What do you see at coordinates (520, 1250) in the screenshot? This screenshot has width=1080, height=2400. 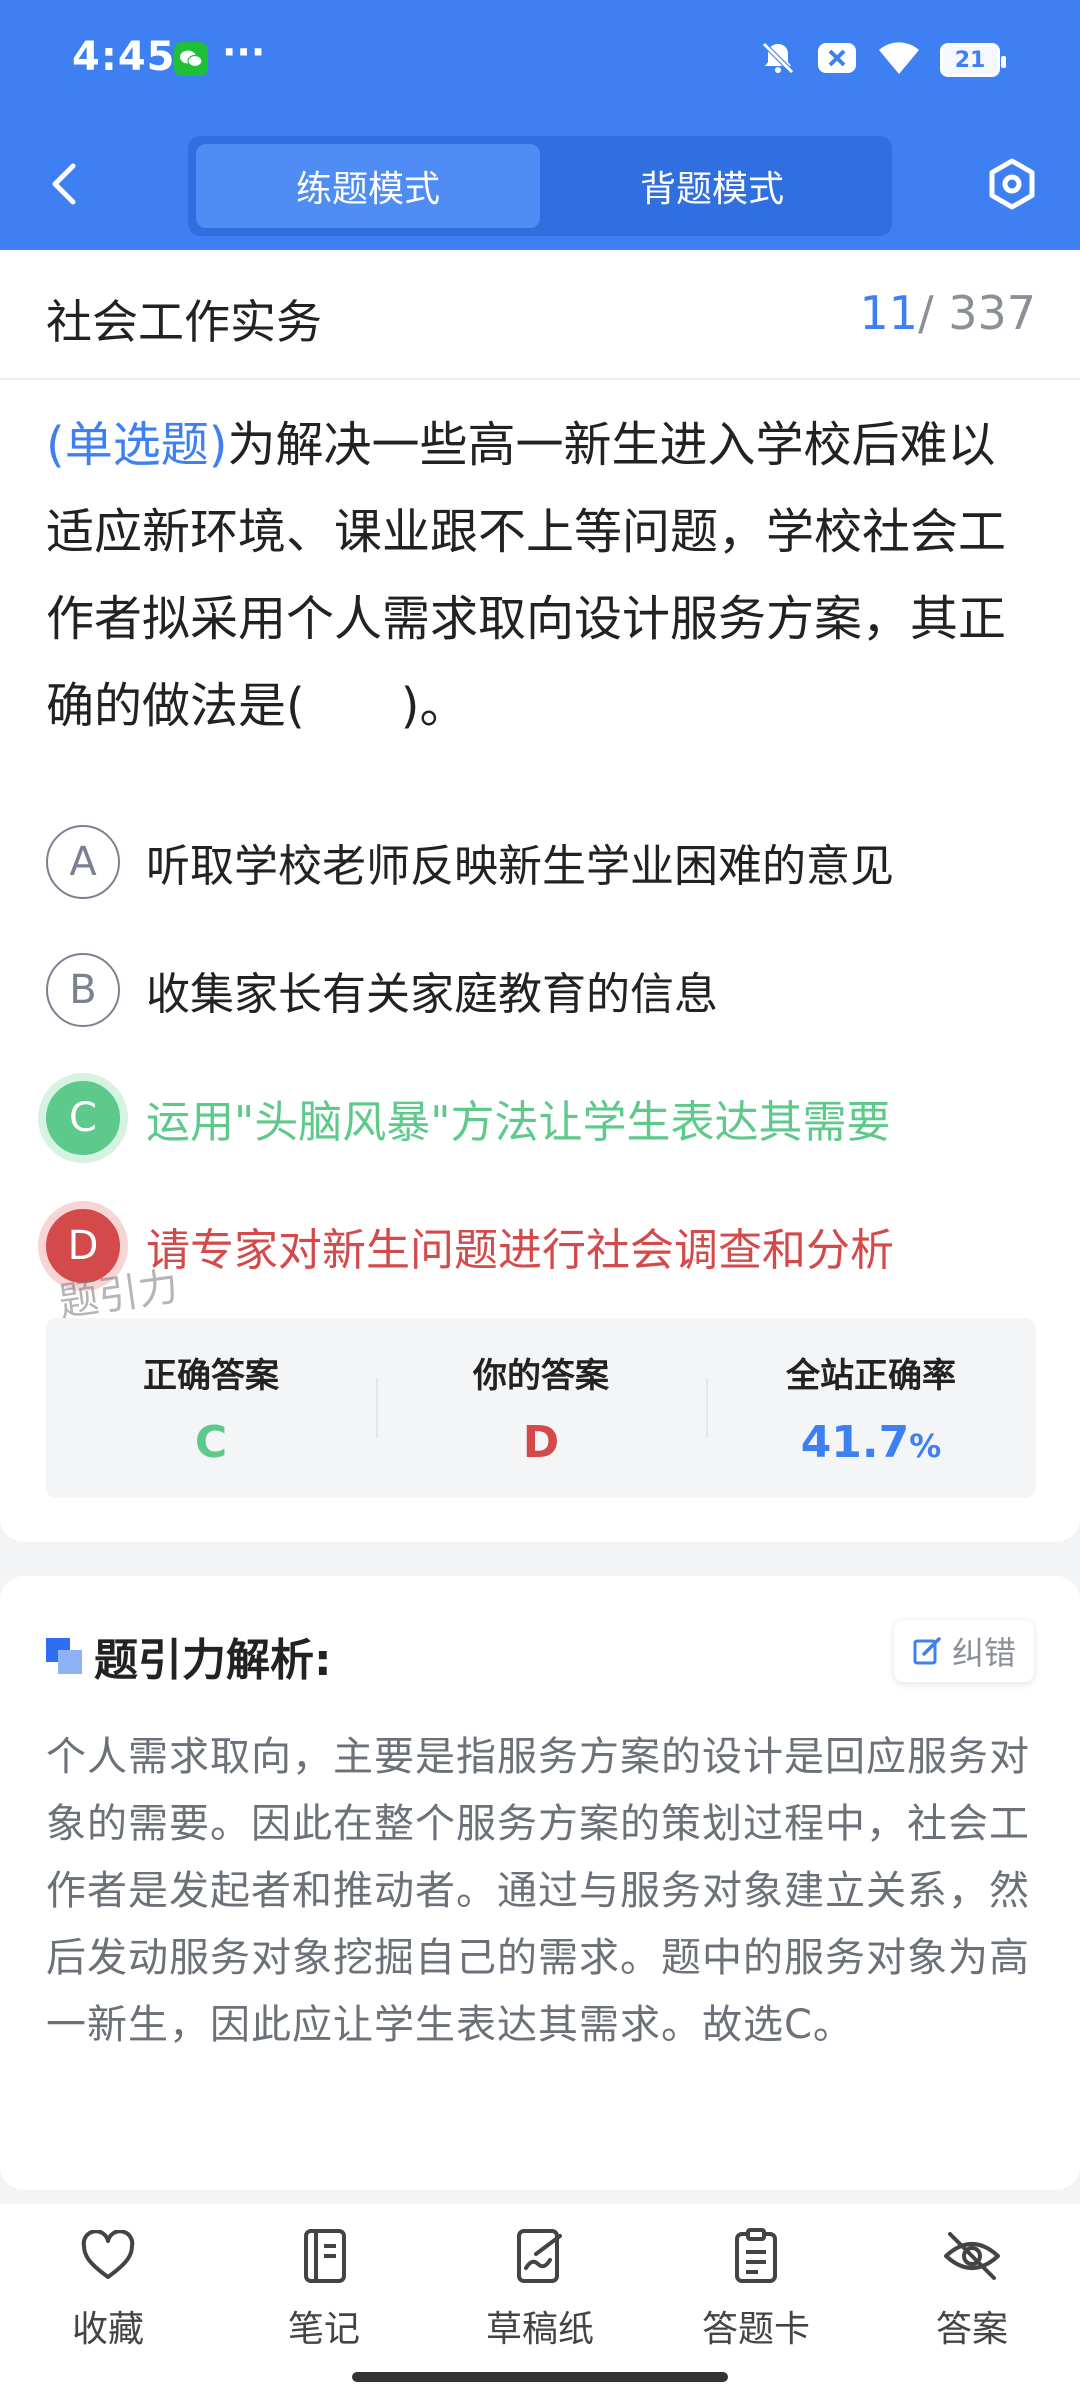 I see `option-text: 请专家对新生问题进行社会调查和分析` at bounding box center [520, 1250].